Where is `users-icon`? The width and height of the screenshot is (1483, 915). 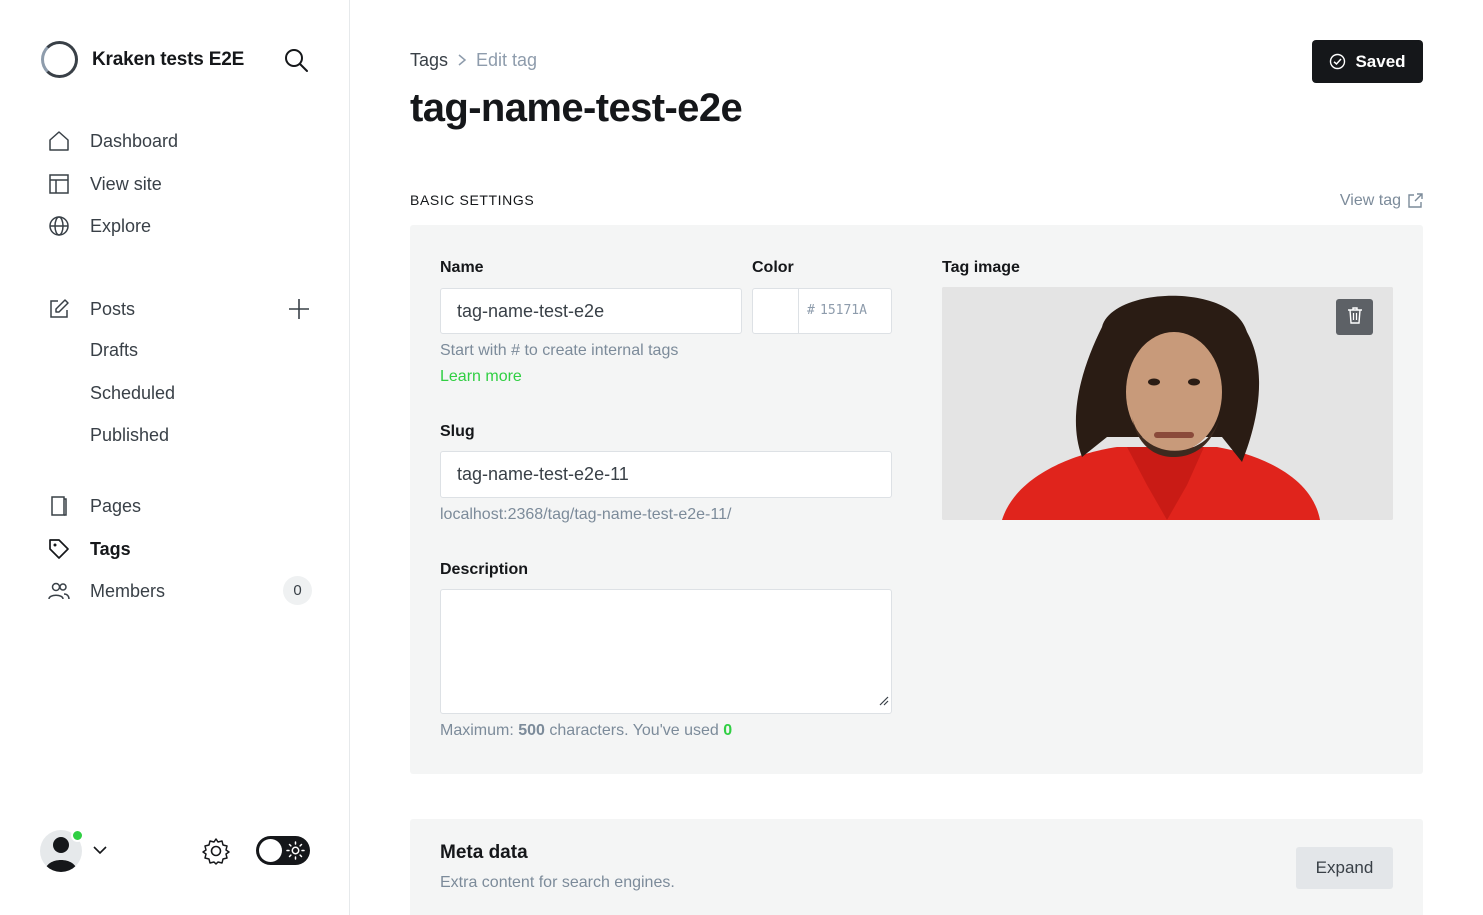 users-icon is located at coordinates (59, 591).